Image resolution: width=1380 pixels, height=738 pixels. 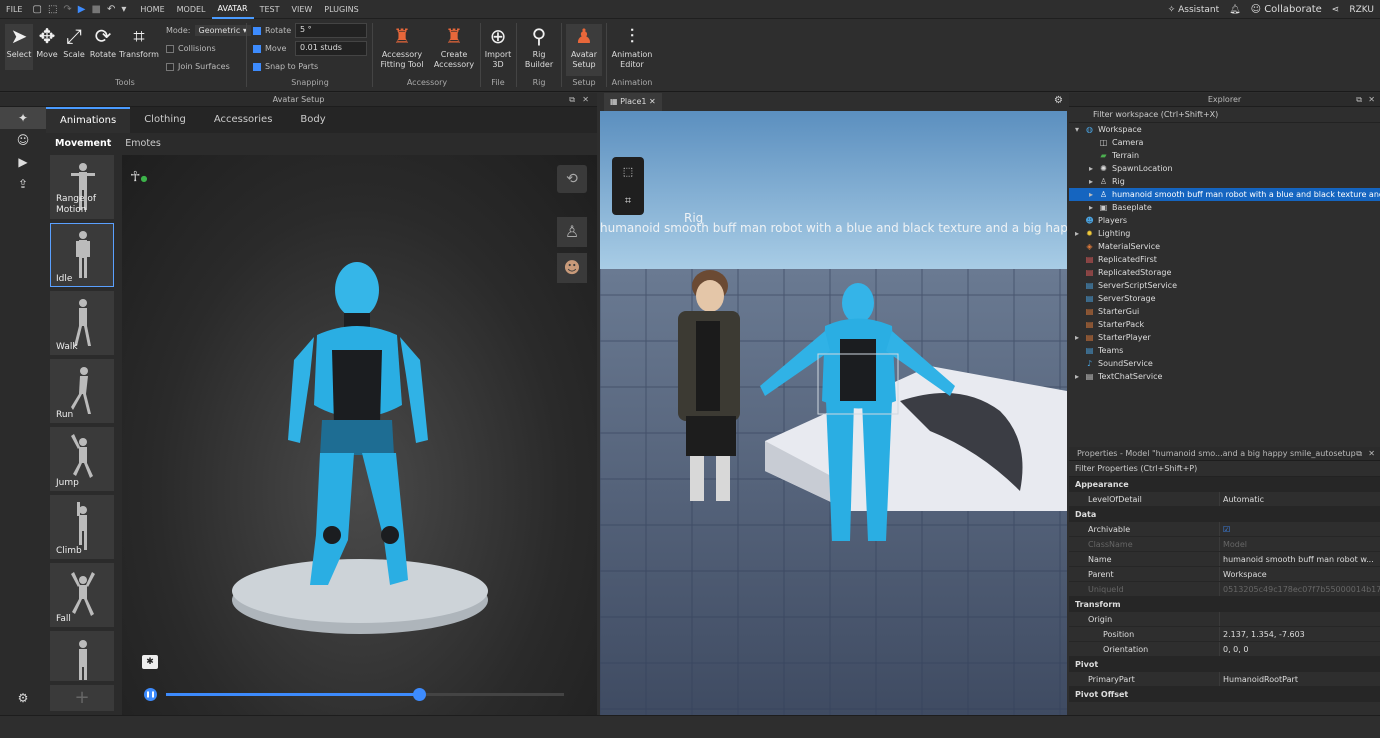 I want to click on property-section: Pivot Offset, so click(x=1224, y=694).